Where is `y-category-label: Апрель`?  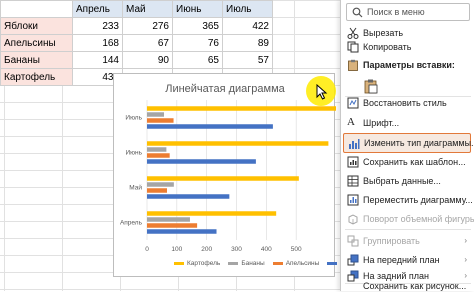
y-category-label: Апрель is located at coordinates (131, 223).